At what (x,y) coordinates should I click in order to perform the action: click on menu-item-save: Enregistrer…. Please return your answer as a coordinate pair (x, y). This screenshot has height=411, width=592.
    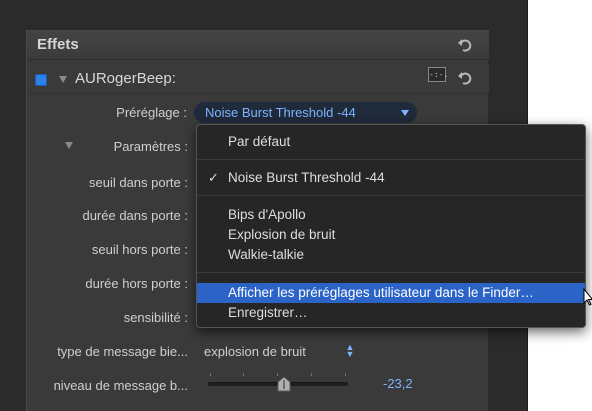
    Looking at the image, I should click on (391, 313).